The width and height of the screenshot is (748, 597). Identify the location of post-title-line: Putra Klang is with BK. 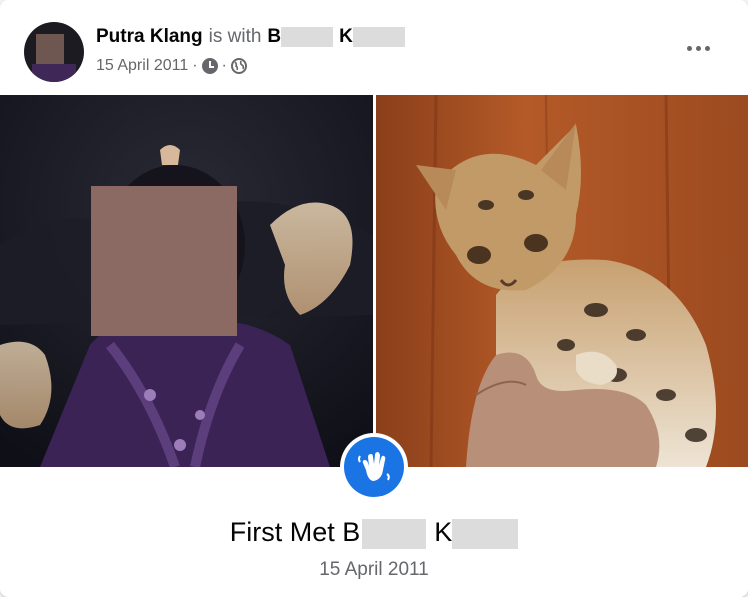
(250, 37).